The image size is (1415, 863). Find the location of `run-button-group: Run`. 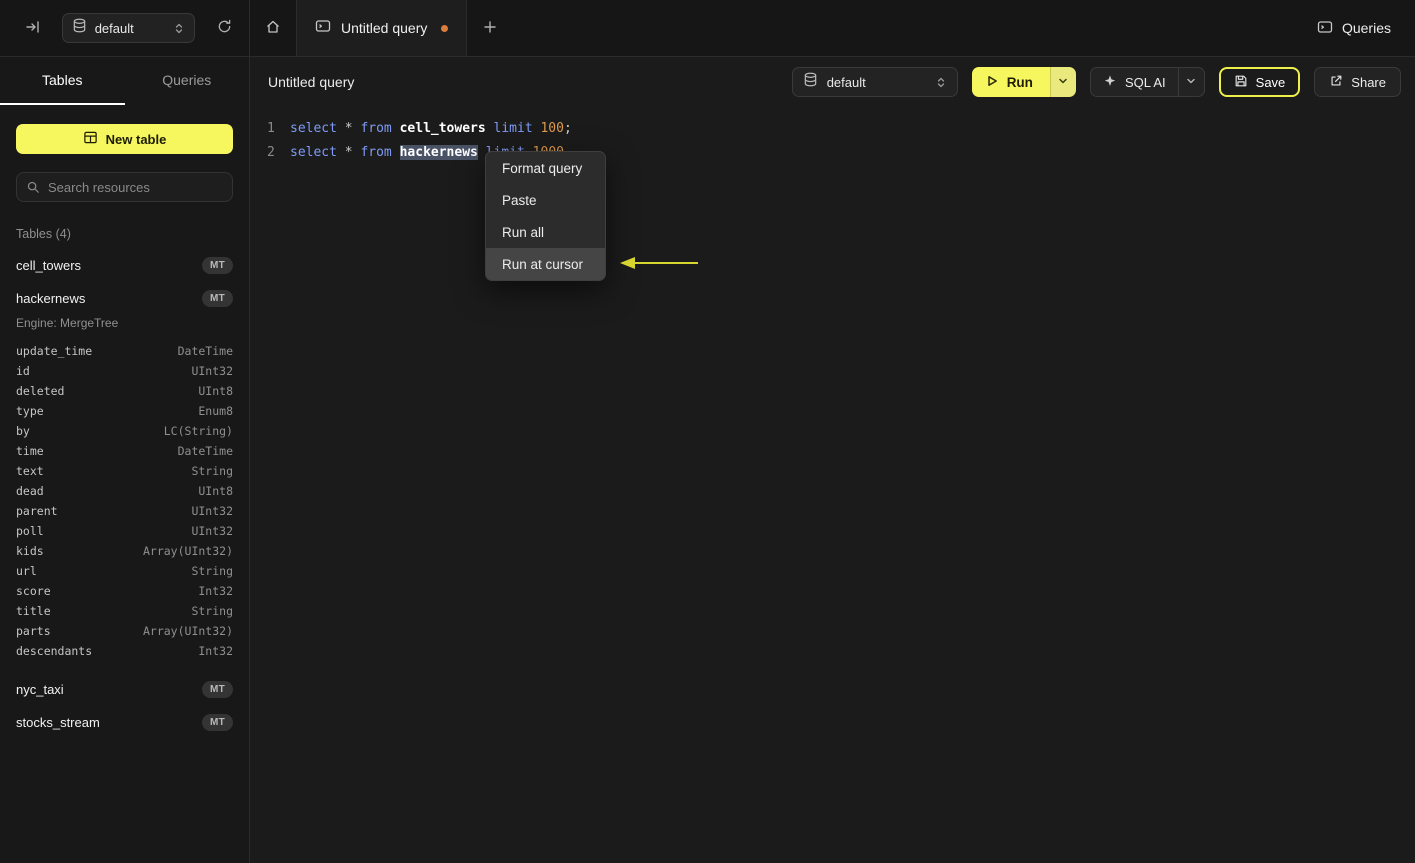

run-button-group: Run is located at coordinates (1023, 82).